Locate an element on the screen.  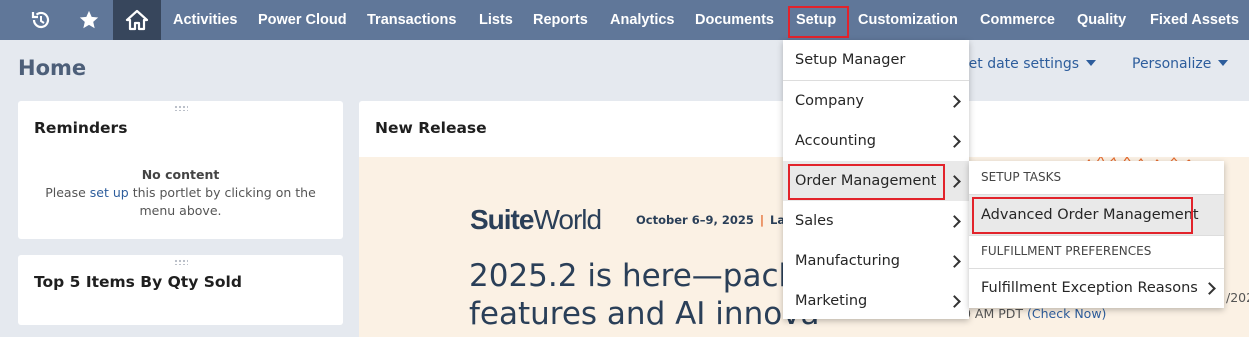
menu-item-label: Accounting is located at coordinates (835, 141).